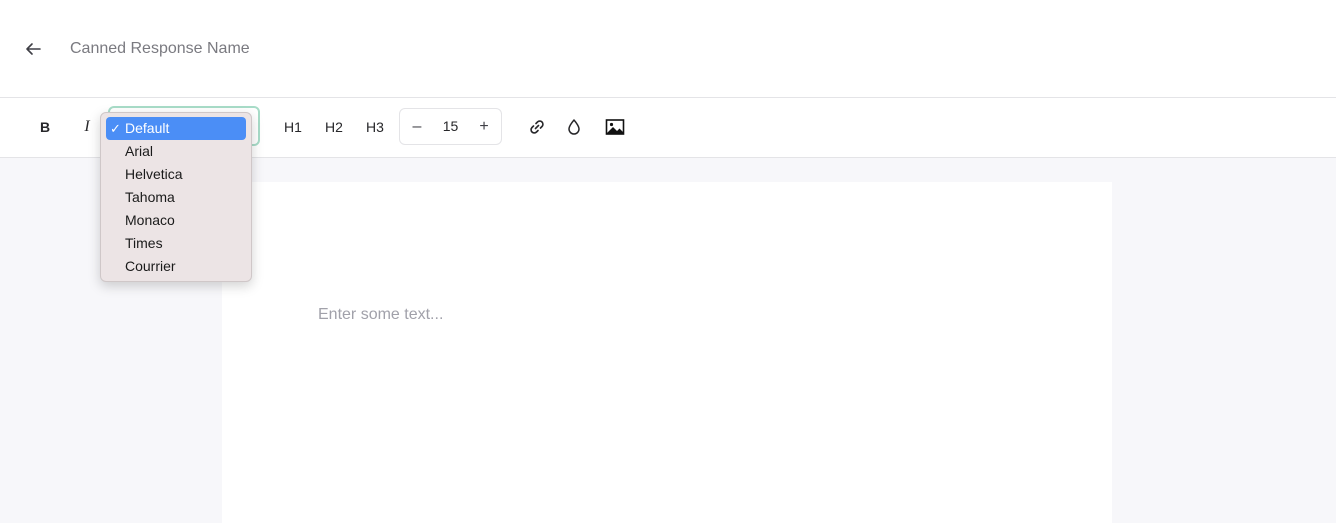 This screenshot has height=523, width=1336. I want to click on image-icon, so click(615, 127).